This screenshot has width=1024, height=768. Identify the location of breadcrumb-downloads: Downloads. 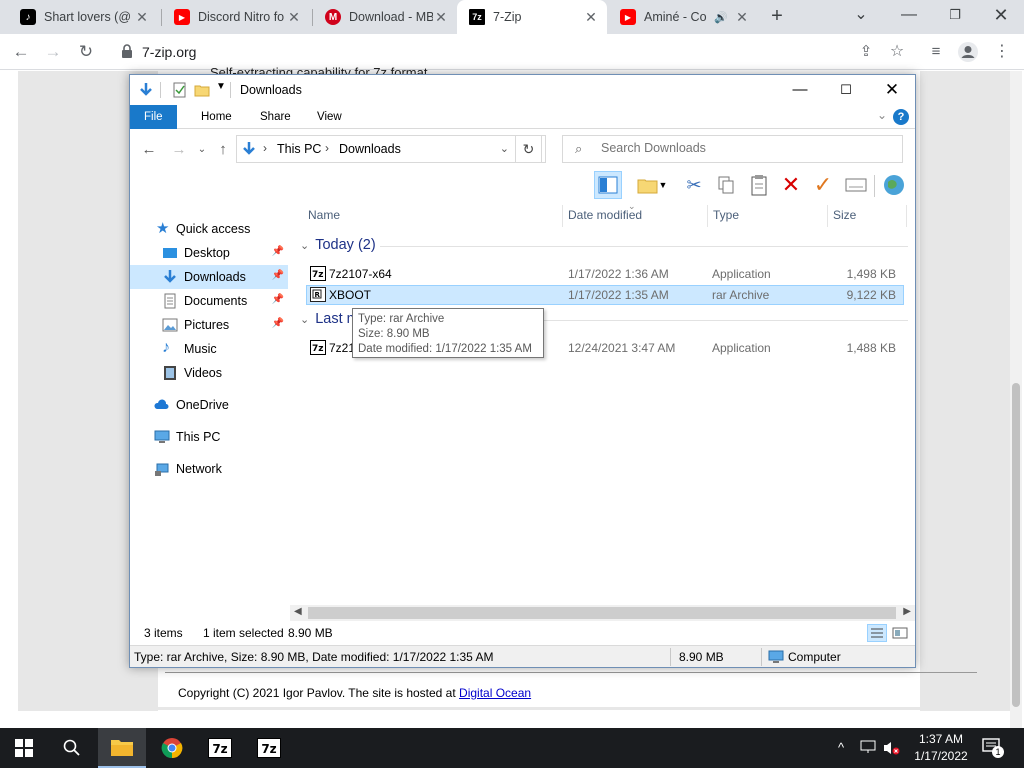
(370, 149).